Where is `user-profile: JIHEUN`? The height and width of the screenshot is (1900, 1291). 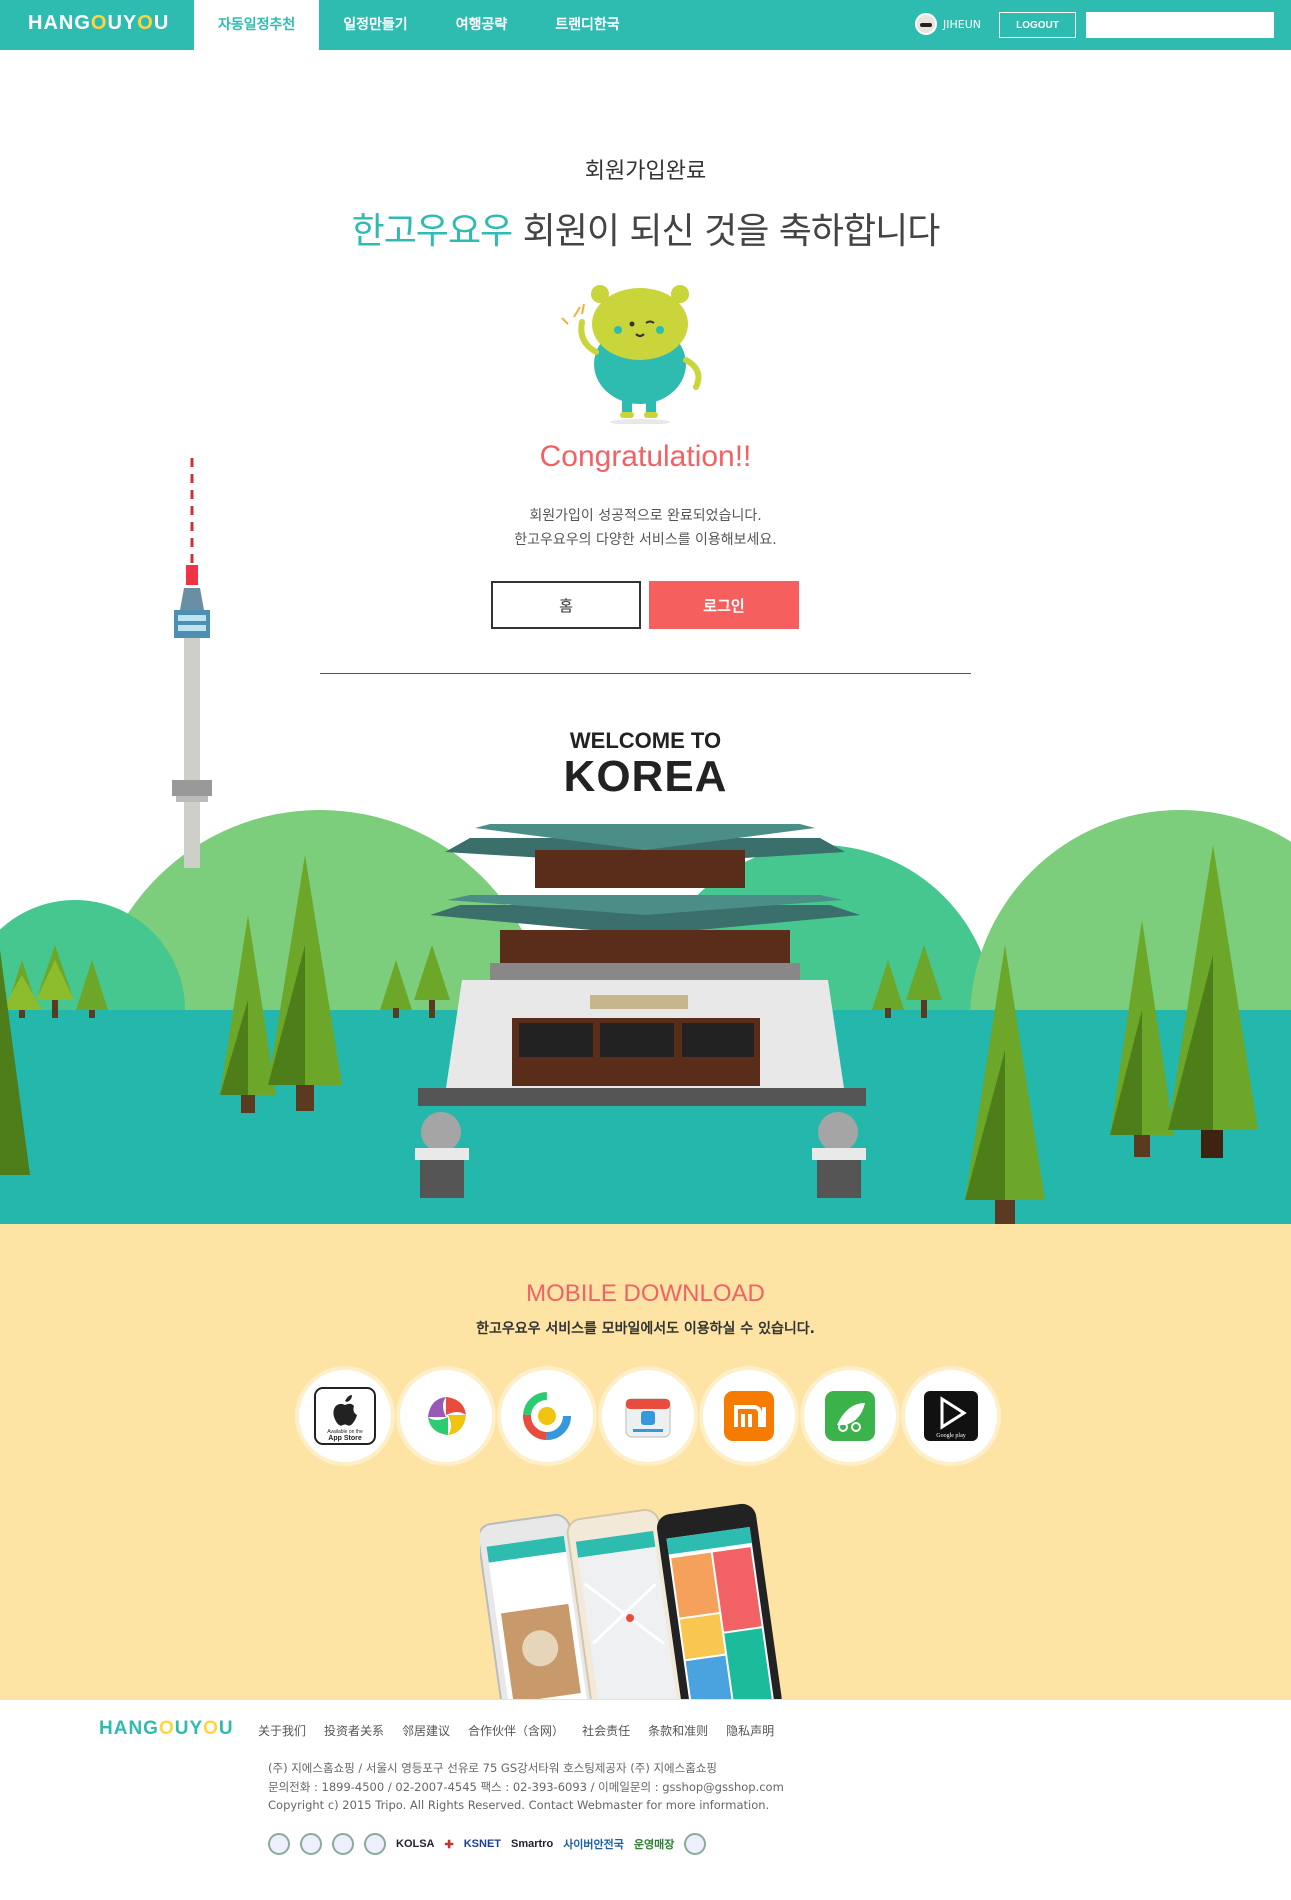 user-profile: JIHEUN is located at coordinates (948, 24).